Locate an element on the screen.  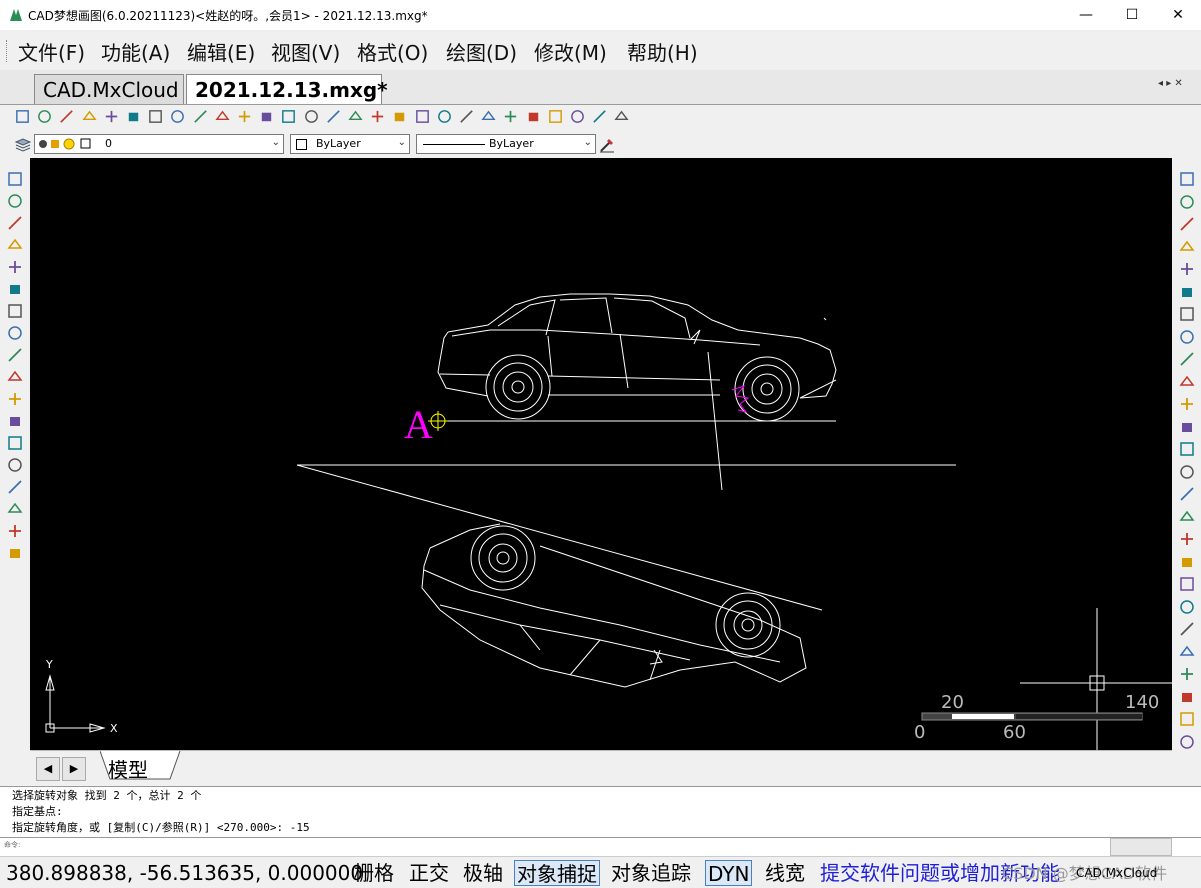
copy-icon is located at coordinates (1187, 202).